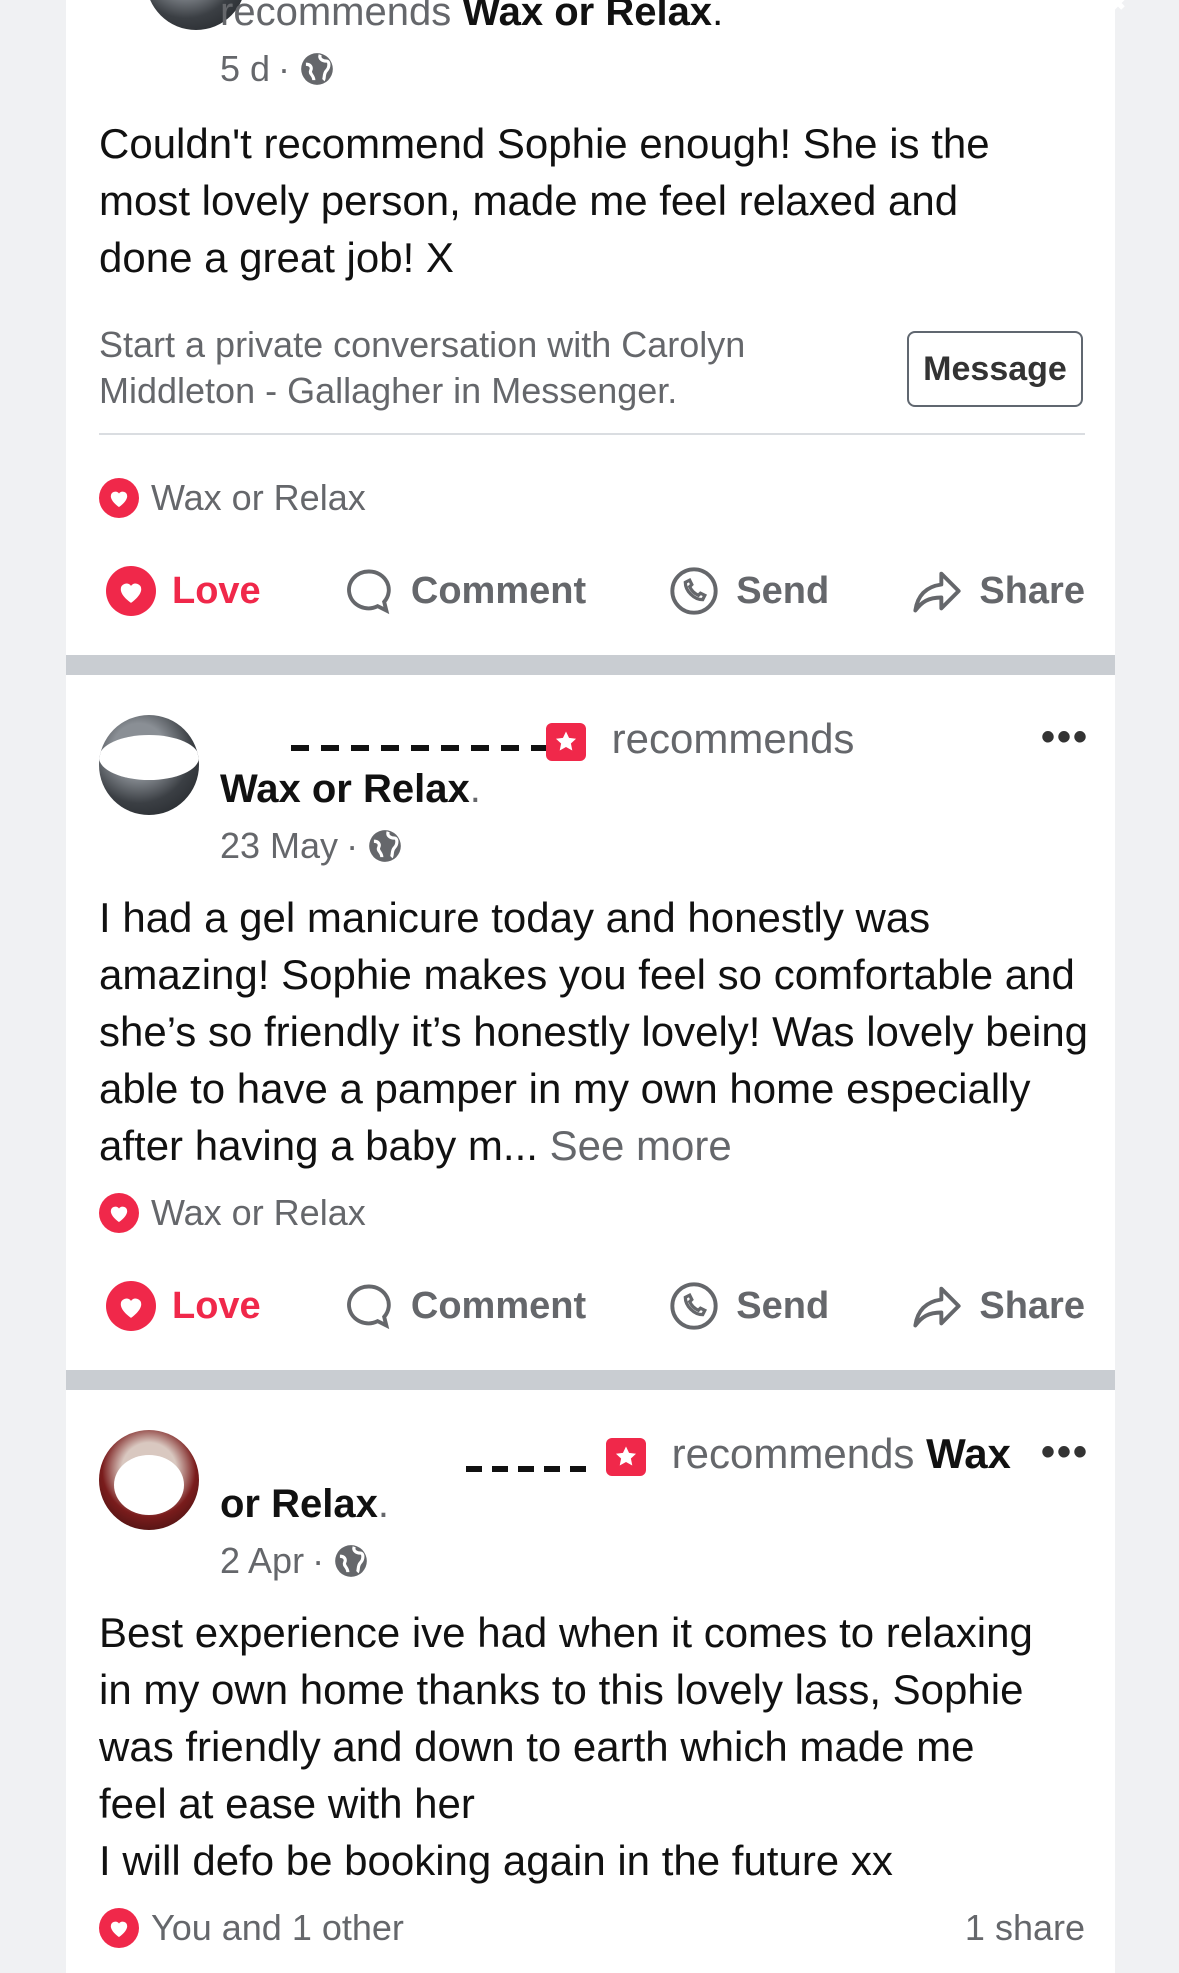 The image size is (1179, 1973). I want to click on post3-recommends: recommends, so click(793, 1453).